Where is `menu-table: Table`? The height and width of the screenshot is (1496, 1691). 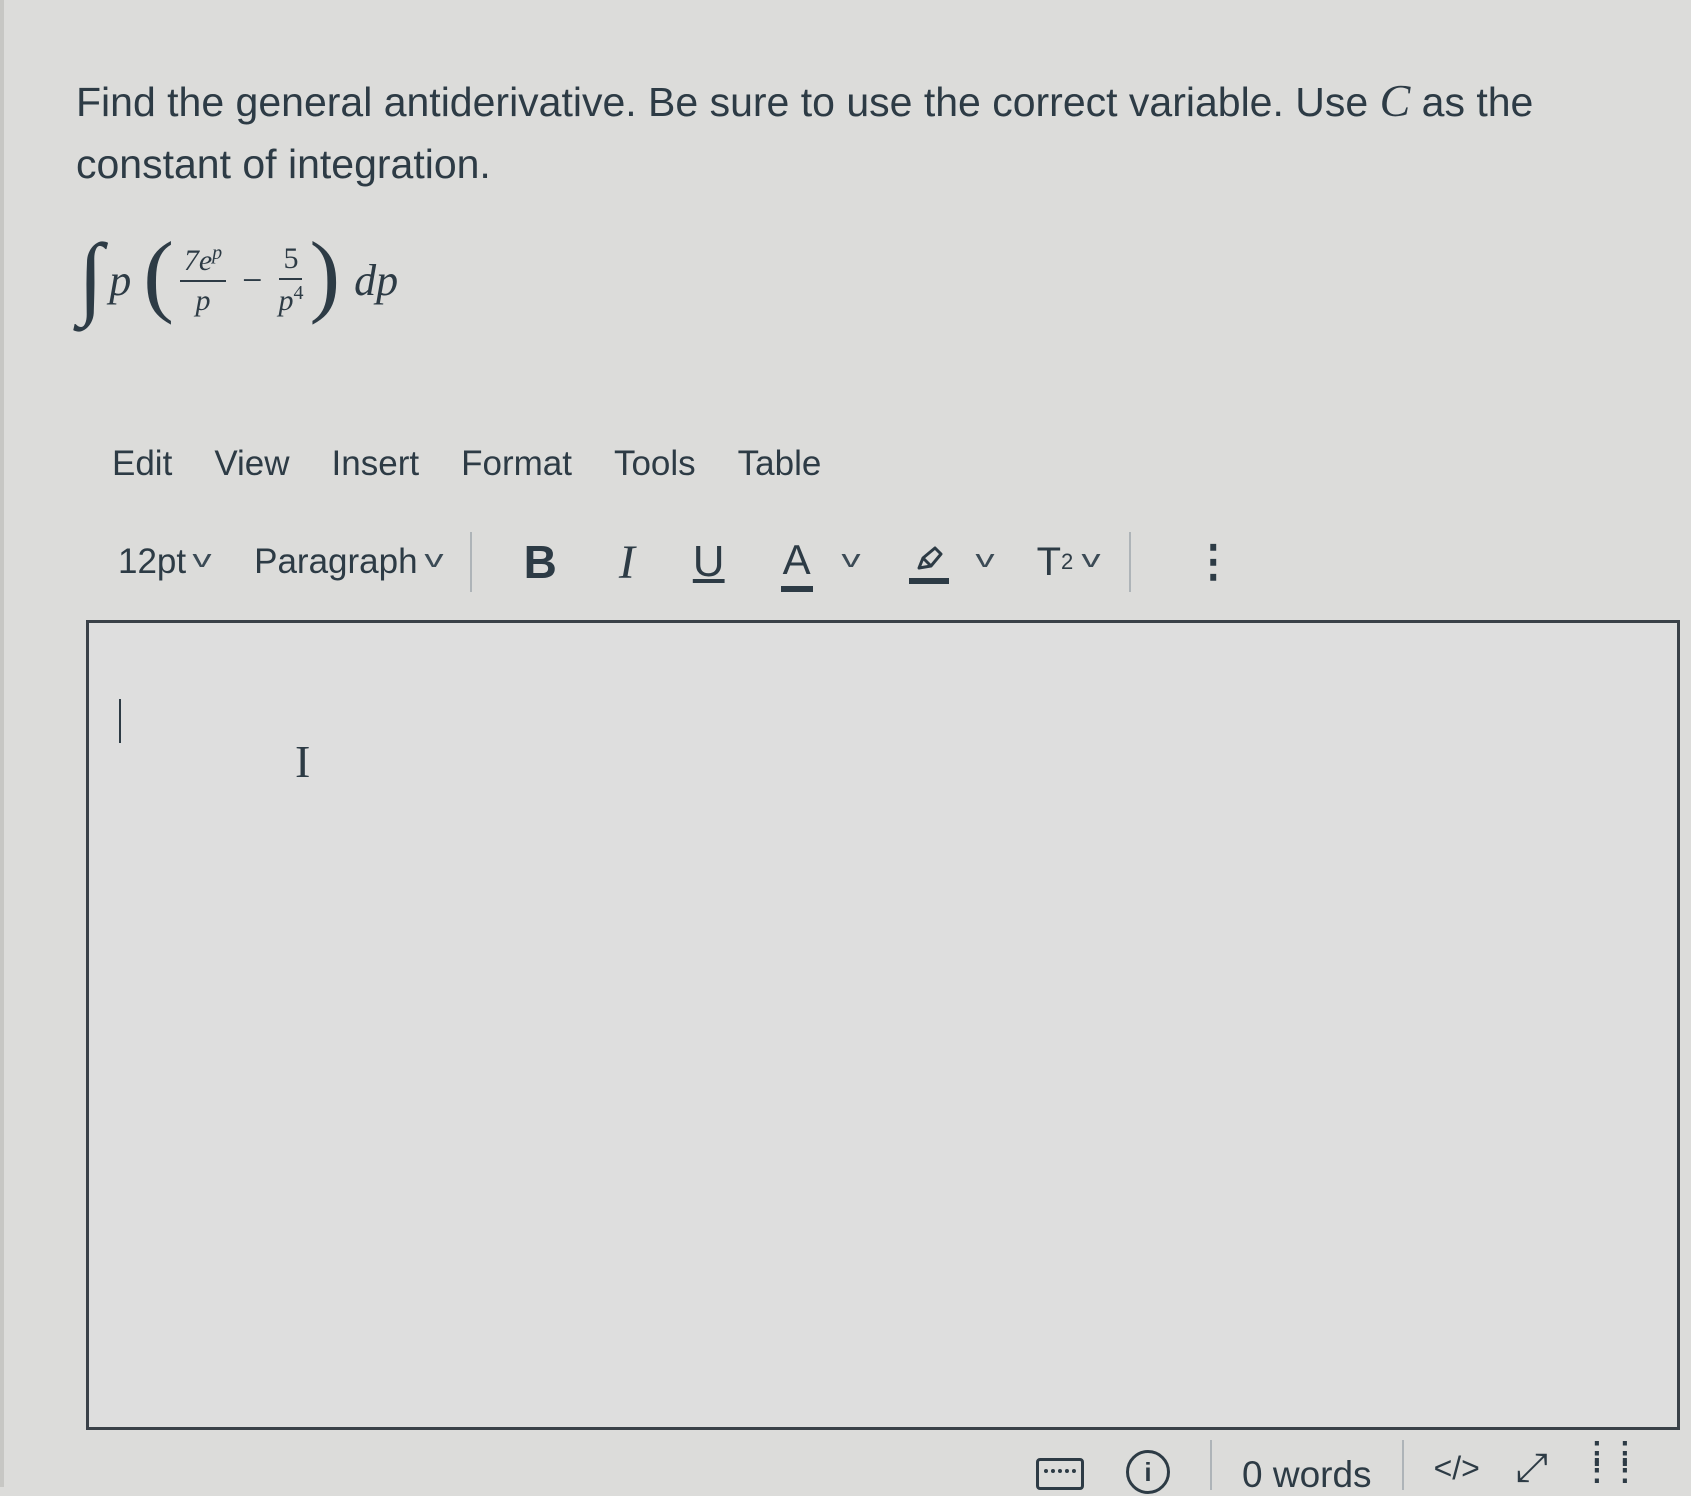 menu-table: Table is located at coordinates (780, 464).